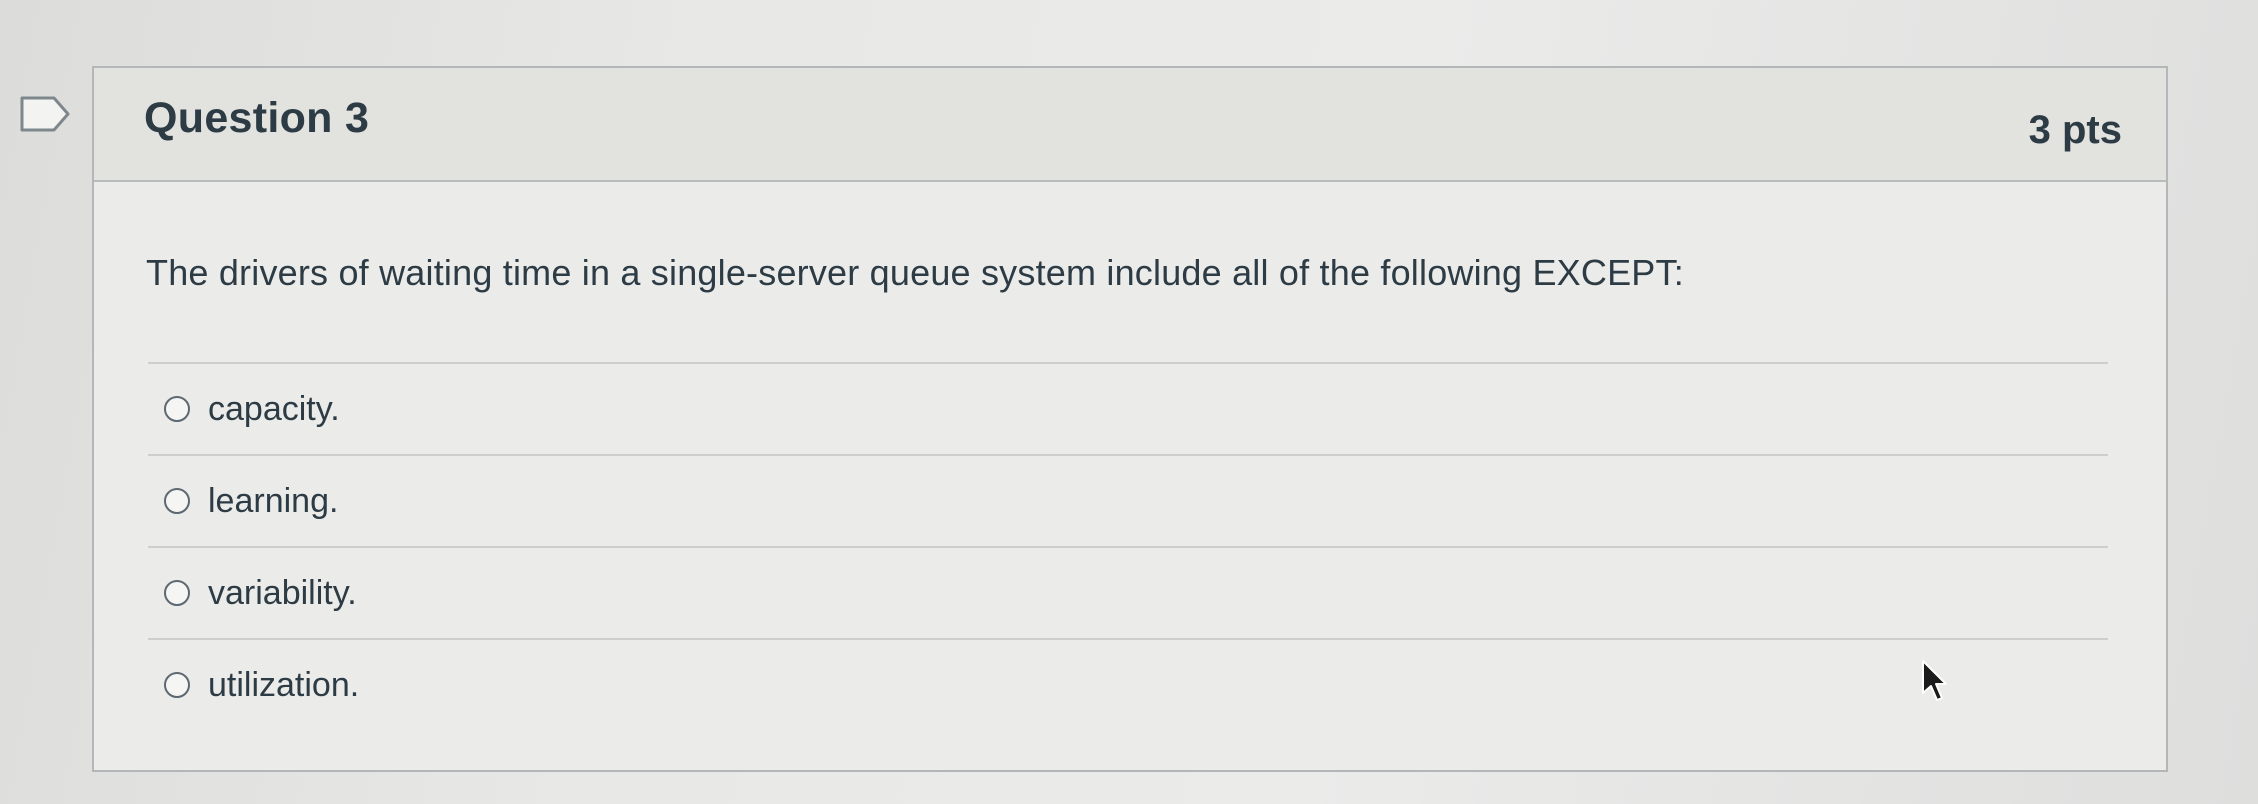 This screenshot has height=804, width=2258. Describe the element at coordinates (284, 684) in the screenshot. I see `answer-label: utilization.` at that location.